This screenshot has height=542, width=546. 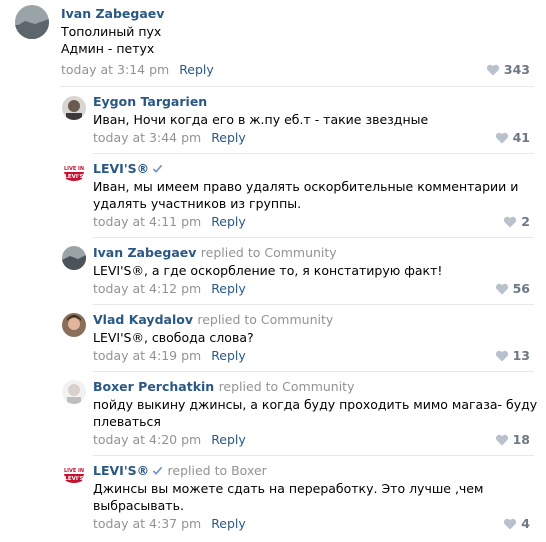 What do you see at coordinates (150, 101) in the screenshot?
I see `comment-author-link: Eygon Targarien` at bounding box center [150, 101].